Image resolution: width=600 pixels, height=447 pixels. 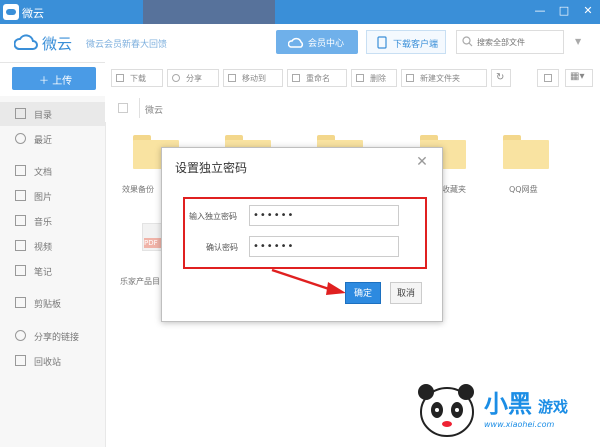 I want to click on sidebar: 目录 最近 文档 图片 音乐 视频 笔记 剪贴板 分享的链接 回收站, so click(x=53, y=271).